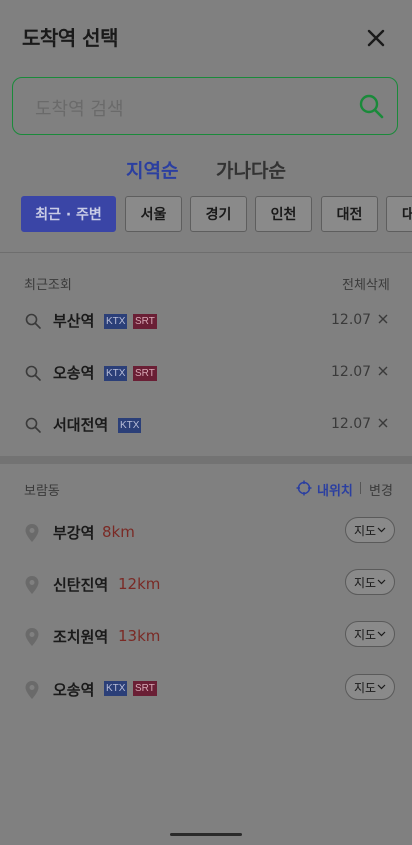 This screenshot has width=412, height=845. What do you see at coordinates (68, 214) in the screenshot?
I see `chip-recent-nearby: 최근 · 주변` at bounding box center [68, 214].